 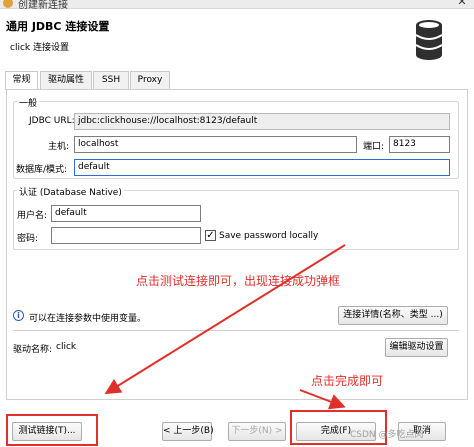 What do you see at coordinates (257, 431) in the screenshot?
I see `next-button: 下一步(N) >` at bounding box center [257, 431].